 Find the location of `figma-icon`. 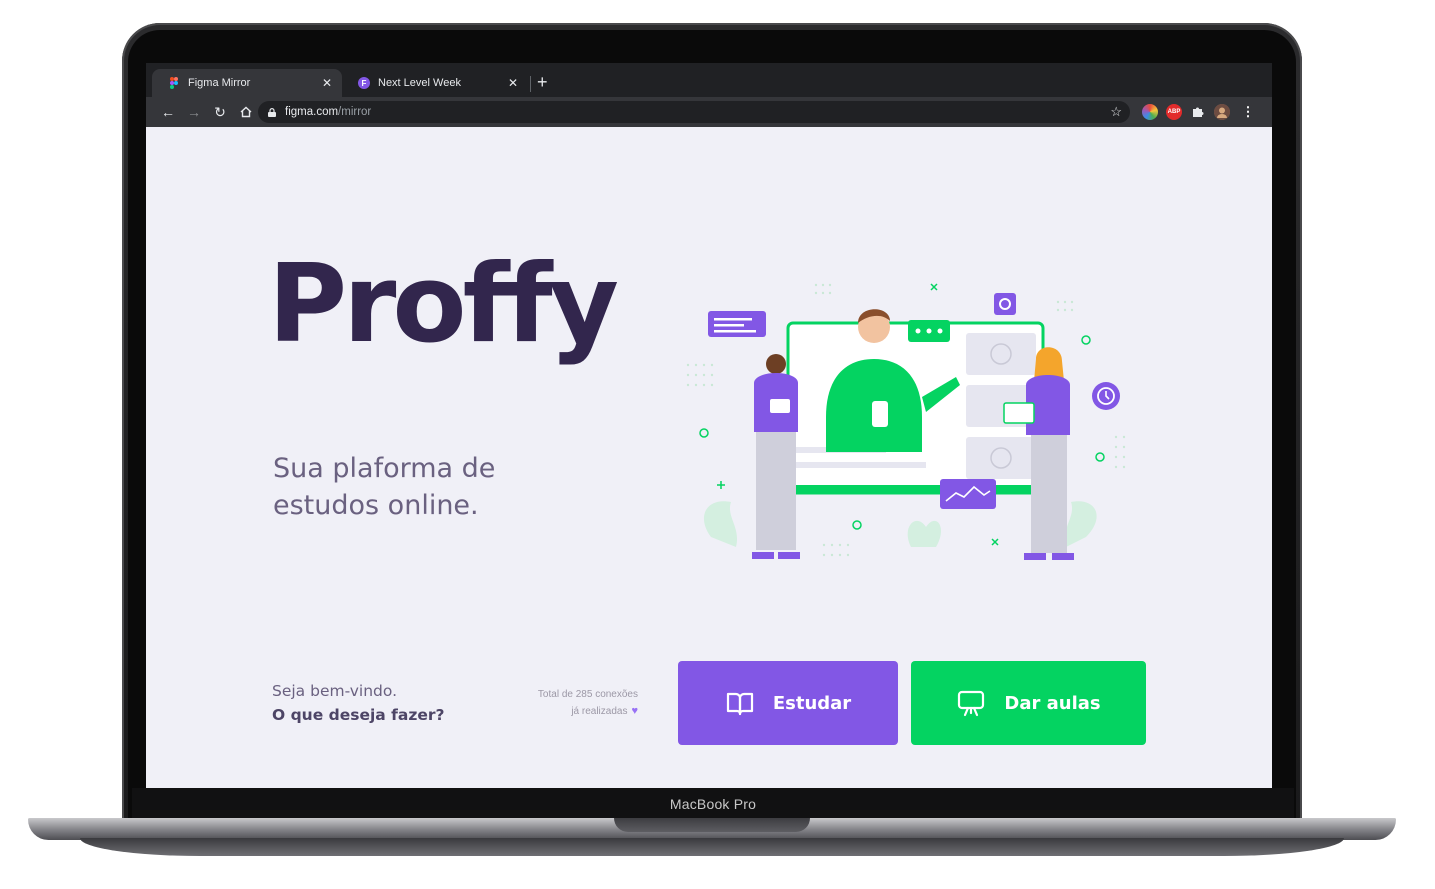

figma-icon is located at coordinates (174, 83).